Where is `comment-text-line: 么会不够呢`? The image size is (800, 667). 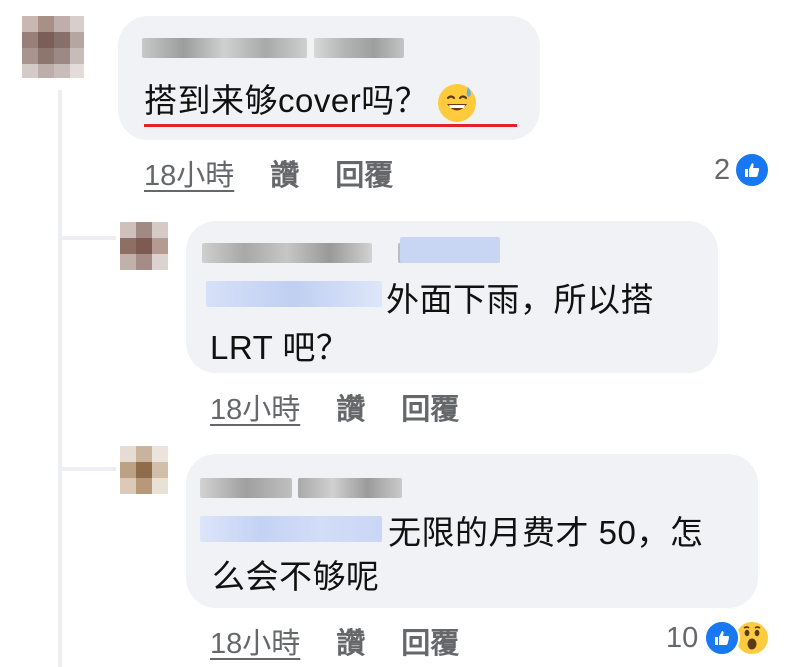 comment-text-line: 么会不够呢 is located at coordinates (296, 576).